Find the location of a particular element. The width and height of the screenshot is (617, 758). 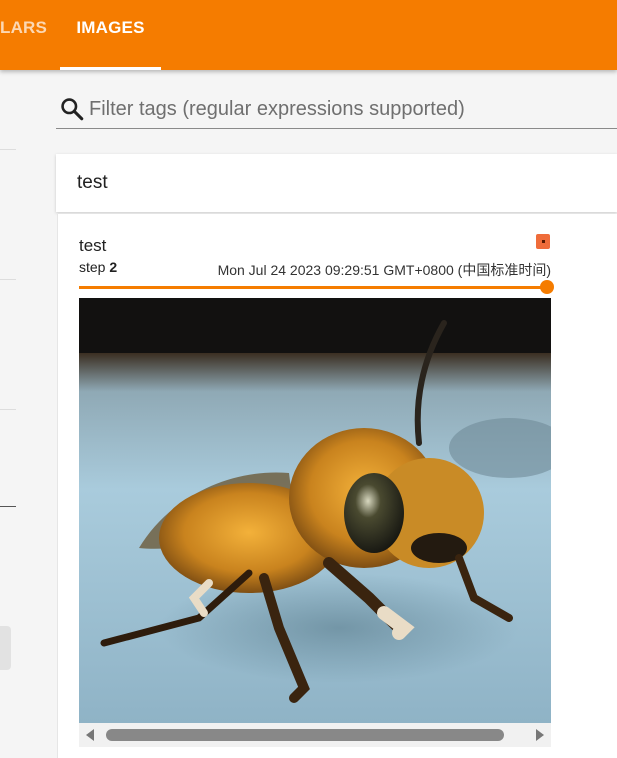

sidebar is located at coordinates (15, 414).